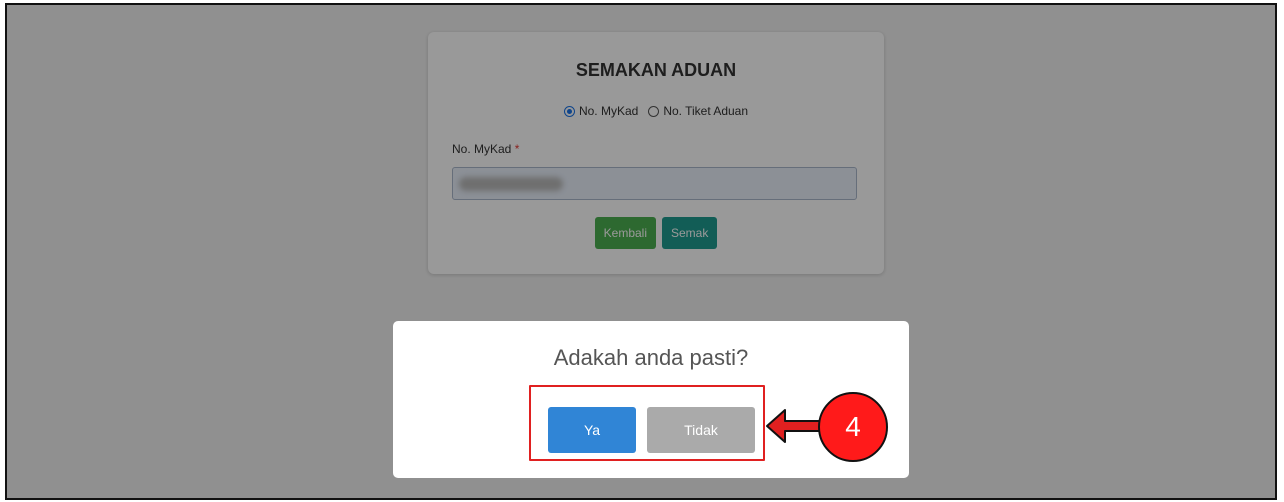 The width and height of the screenshot is (1284, 502). Describe the element at coordinates (795, 426) in the screenshot. I see `pointer-arrow-icon` at that location.